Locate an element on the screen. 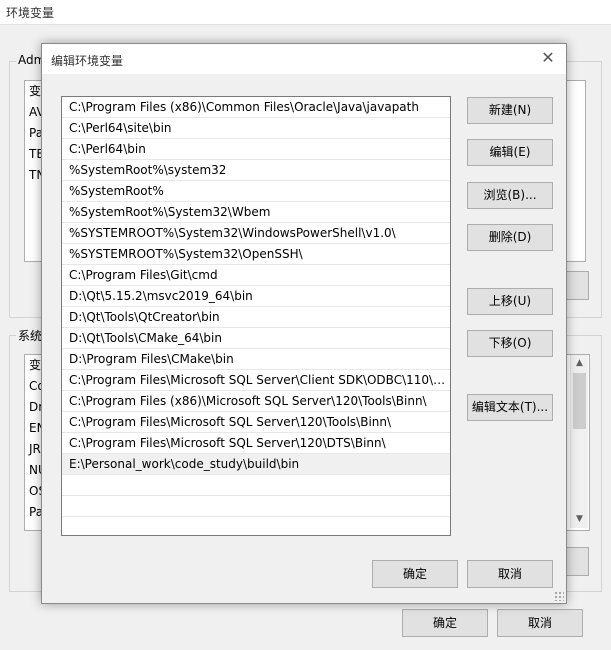  system-variables-group-label: 系统 is located at coordinates (30, 335).